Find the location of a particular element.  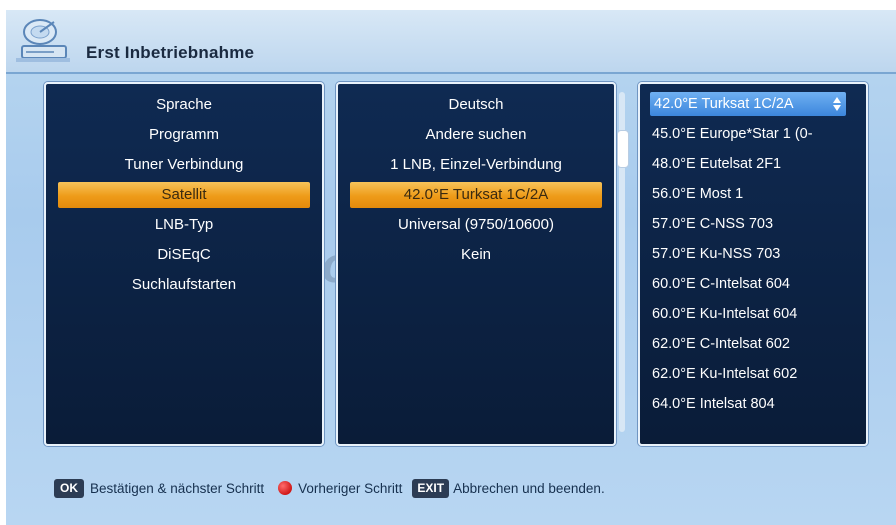

ok-key-icon: OK is located at coordinates (69, 488).